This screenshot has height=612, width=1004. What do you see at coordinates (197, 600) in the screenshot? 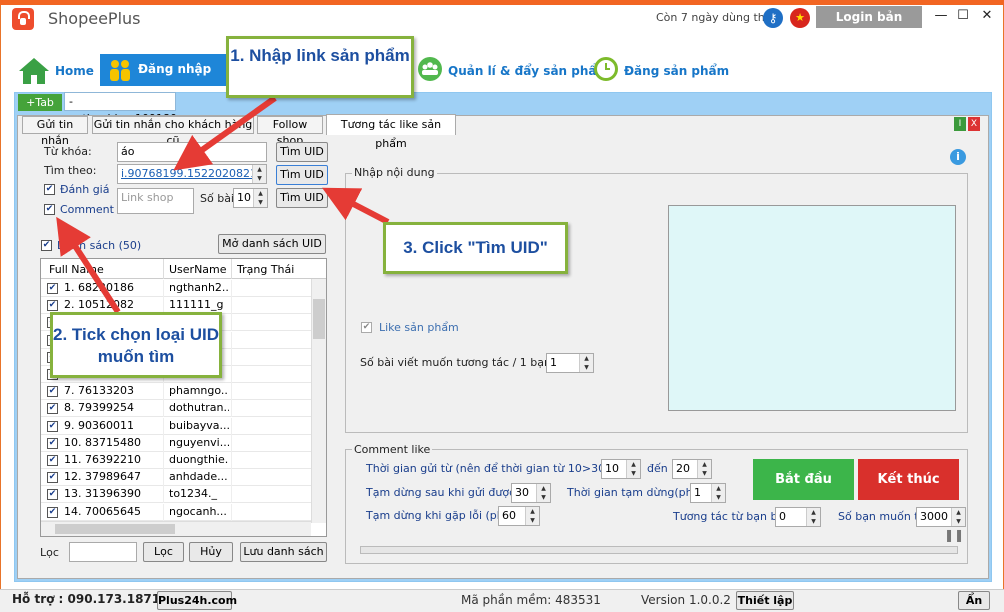
I see `website-button: Plus24h.com` at bounding box center [197, 600].